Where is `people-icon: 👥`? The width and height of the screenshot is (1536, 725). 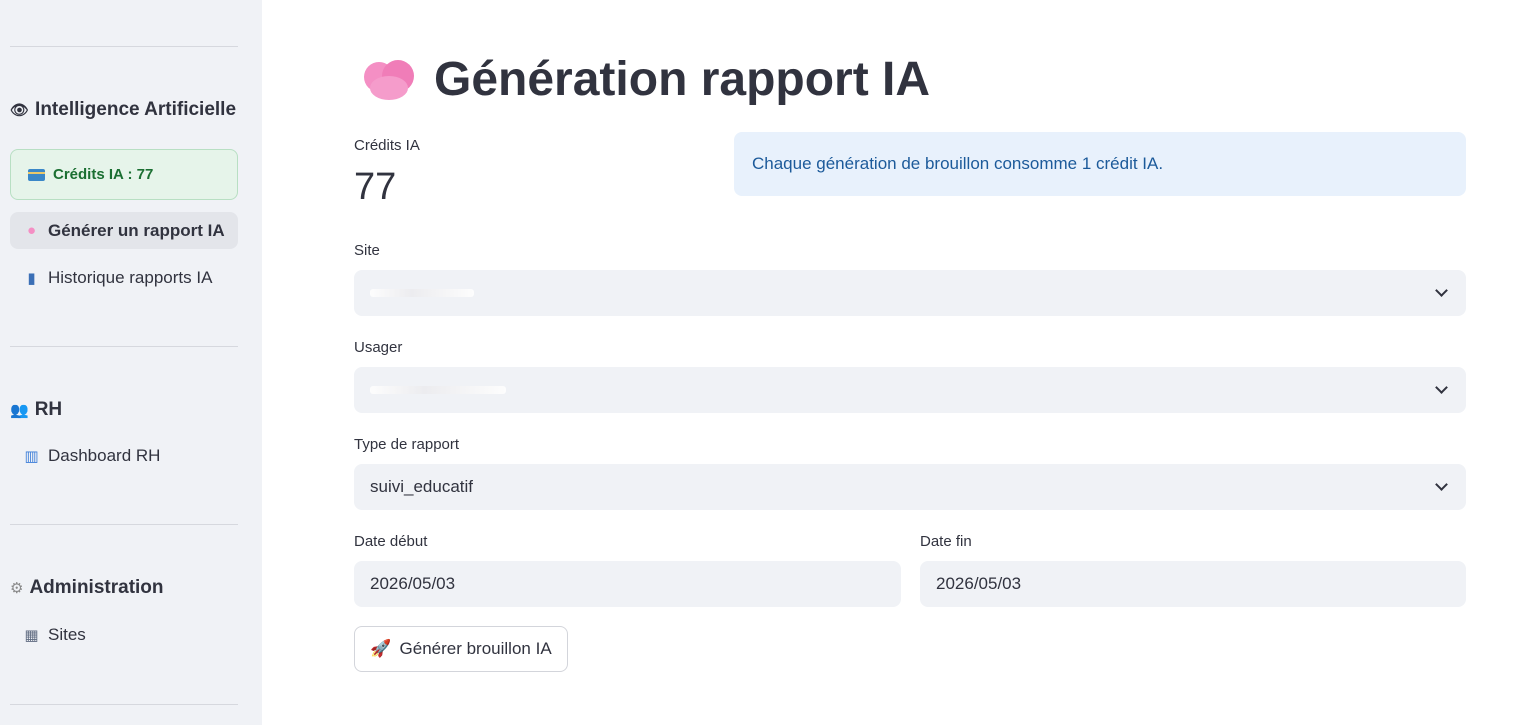
people-icon: 👥 is located at coordinates (19, 410).